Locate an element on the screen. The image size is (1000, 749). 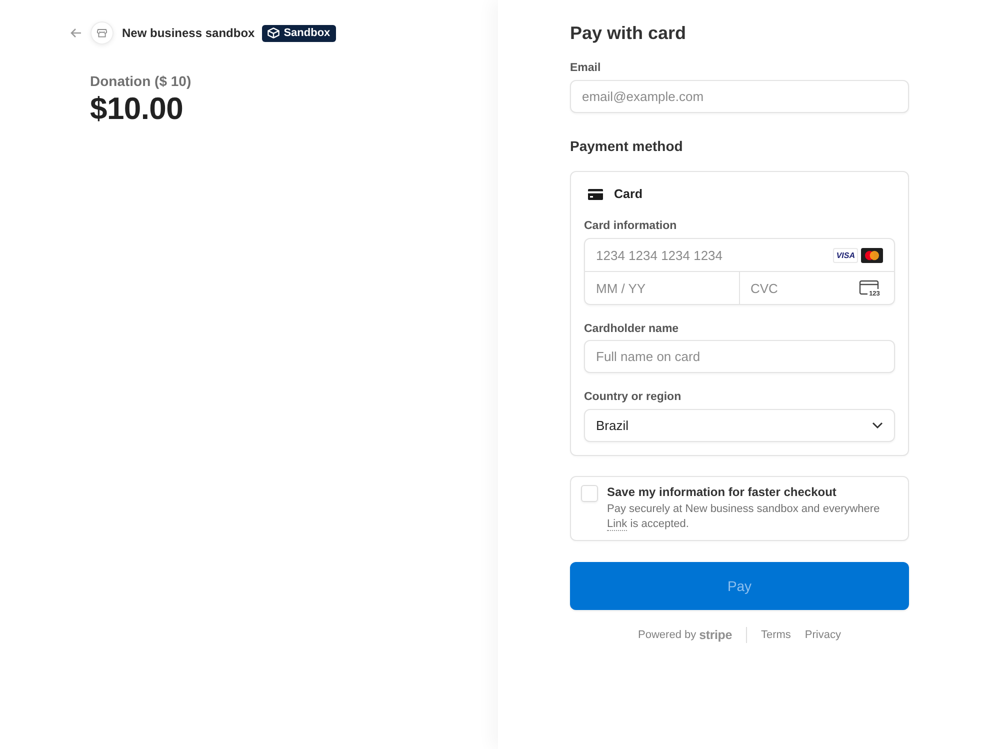
cube-icon is located at coordinates (273, 33).